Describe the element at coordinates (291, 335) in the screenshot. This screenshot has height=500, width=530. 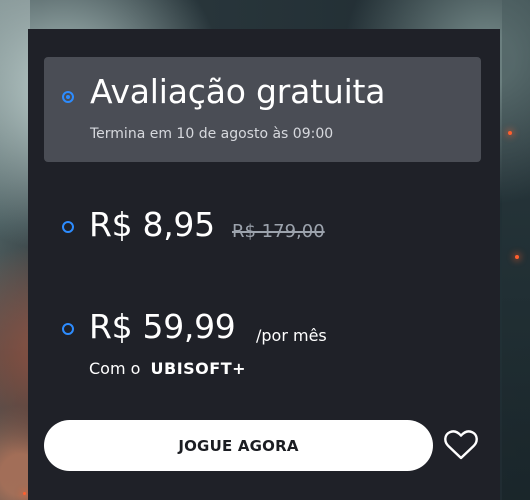
I see `subscription-period: /por mês` at that location.